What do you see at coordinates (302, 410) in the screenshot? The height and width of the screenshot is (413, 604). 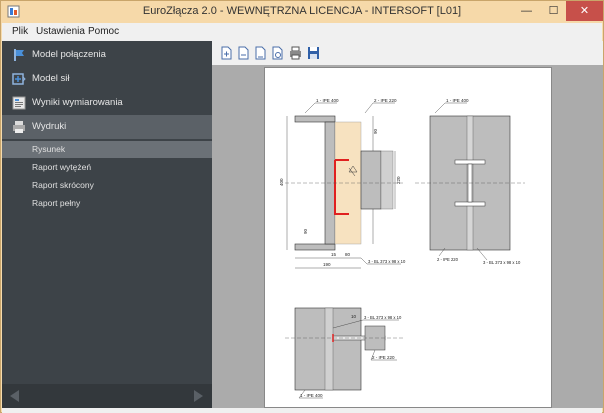 I see `status-bar` at bounding box center [302, 410].